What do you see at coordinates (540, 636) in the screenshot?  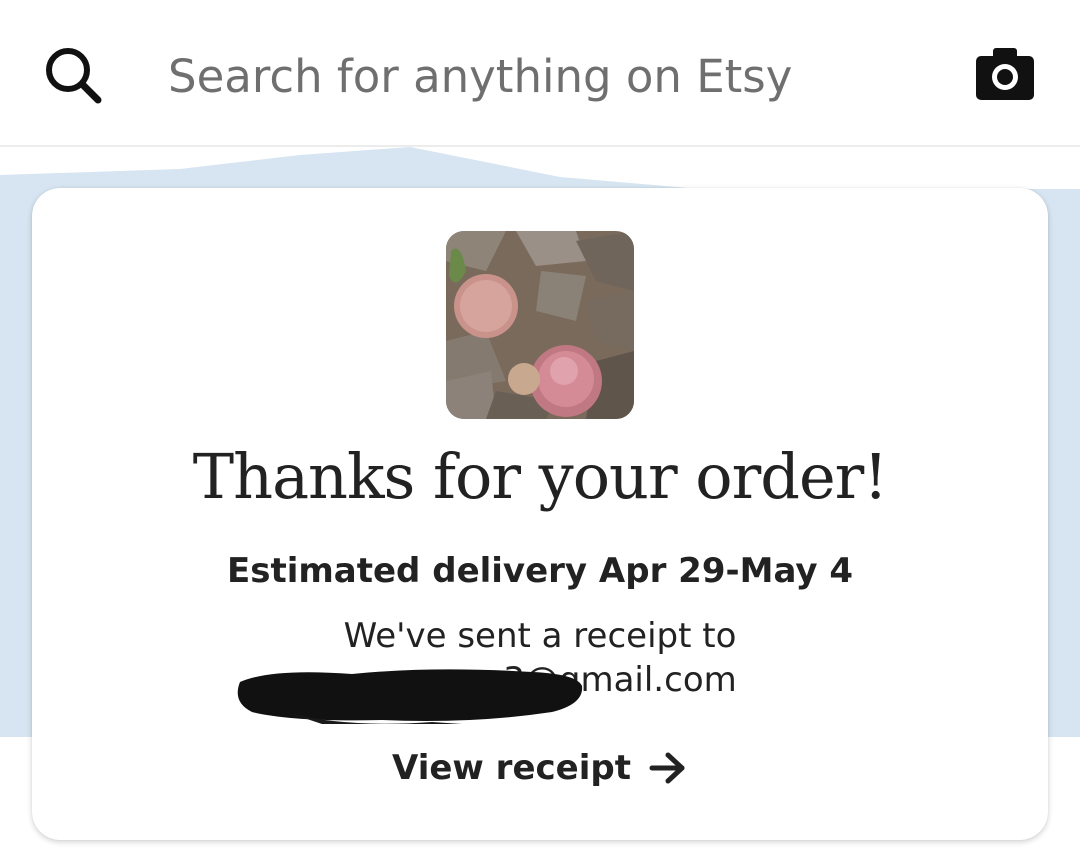 I see `receipt-notice: We've sent a receipt to` at bounding box center [540, 636].